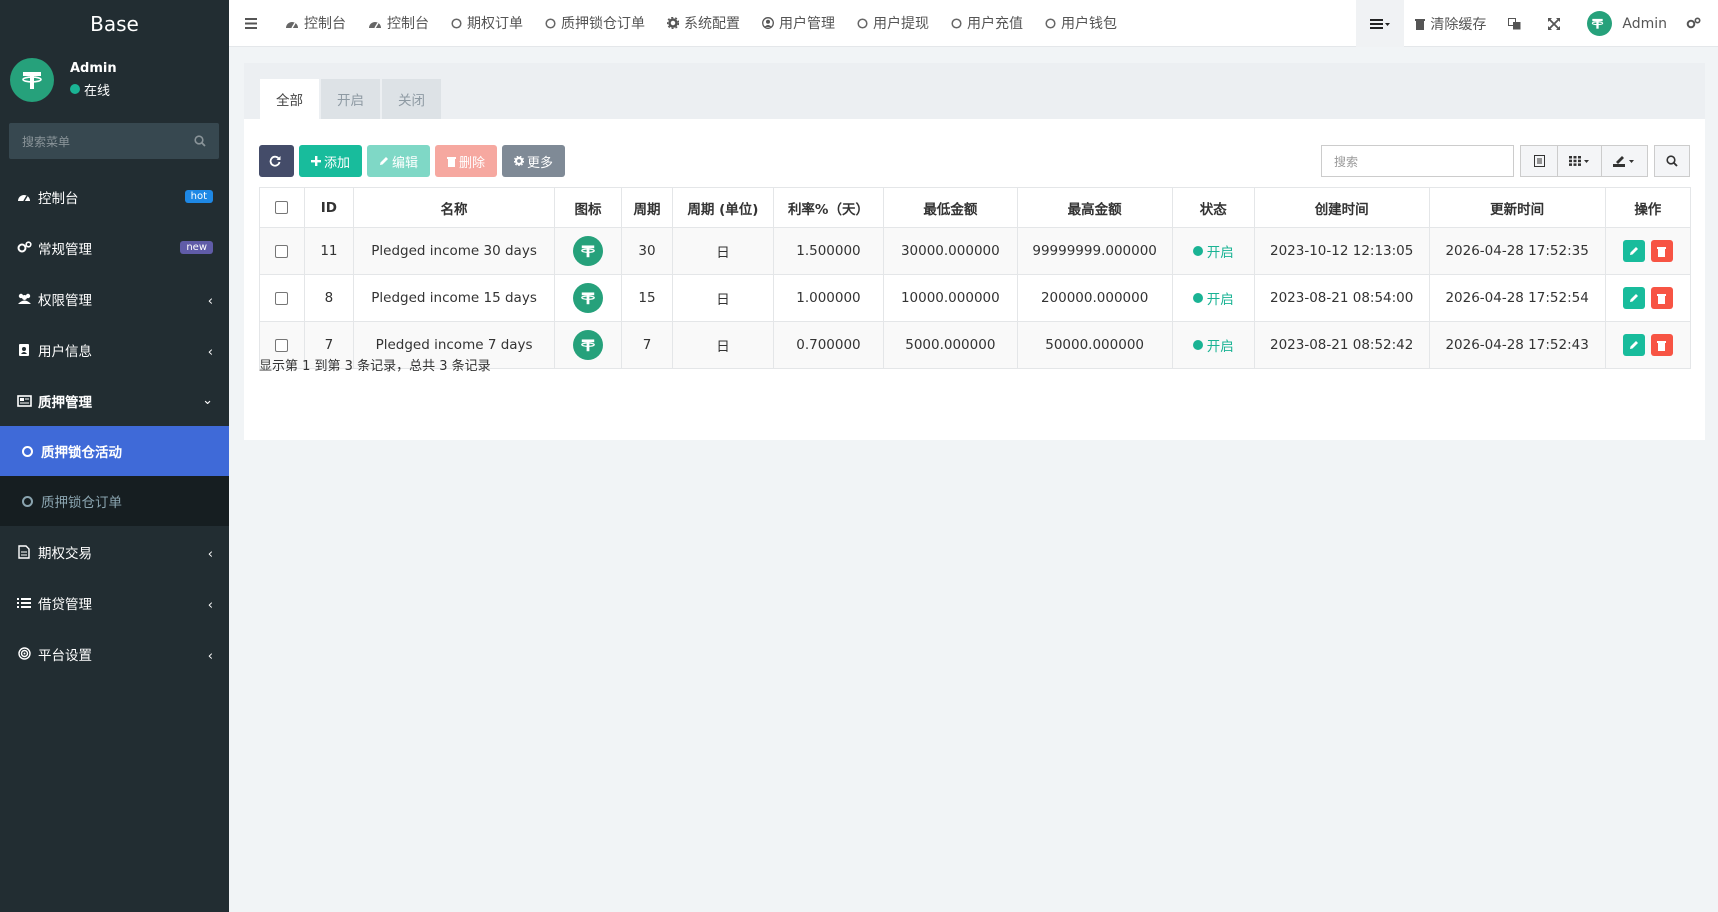  What do you see at coordinates (114, 298) in the screenshot?
I see `sidebar-item-permissions: 权限管理 ‹` at bounding box center [114, 298].